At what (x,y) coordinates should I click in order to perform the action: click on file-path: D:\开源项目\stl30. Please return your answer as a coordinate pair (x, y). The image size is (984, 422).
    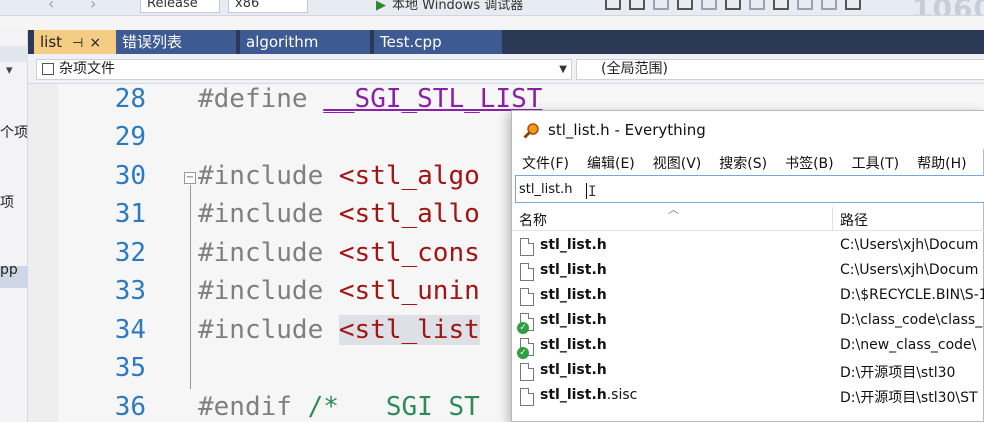
    Looking at the image, I should click on (898, 373).